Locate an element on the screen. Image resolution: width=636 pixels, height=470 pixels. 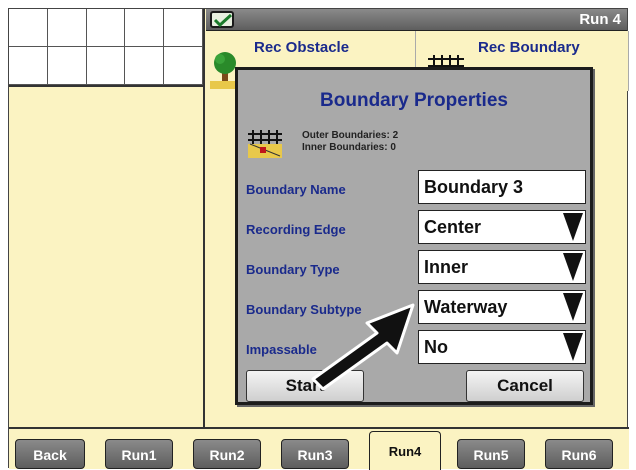
recording-edge-value: Center is located at coordinates (453, 227).